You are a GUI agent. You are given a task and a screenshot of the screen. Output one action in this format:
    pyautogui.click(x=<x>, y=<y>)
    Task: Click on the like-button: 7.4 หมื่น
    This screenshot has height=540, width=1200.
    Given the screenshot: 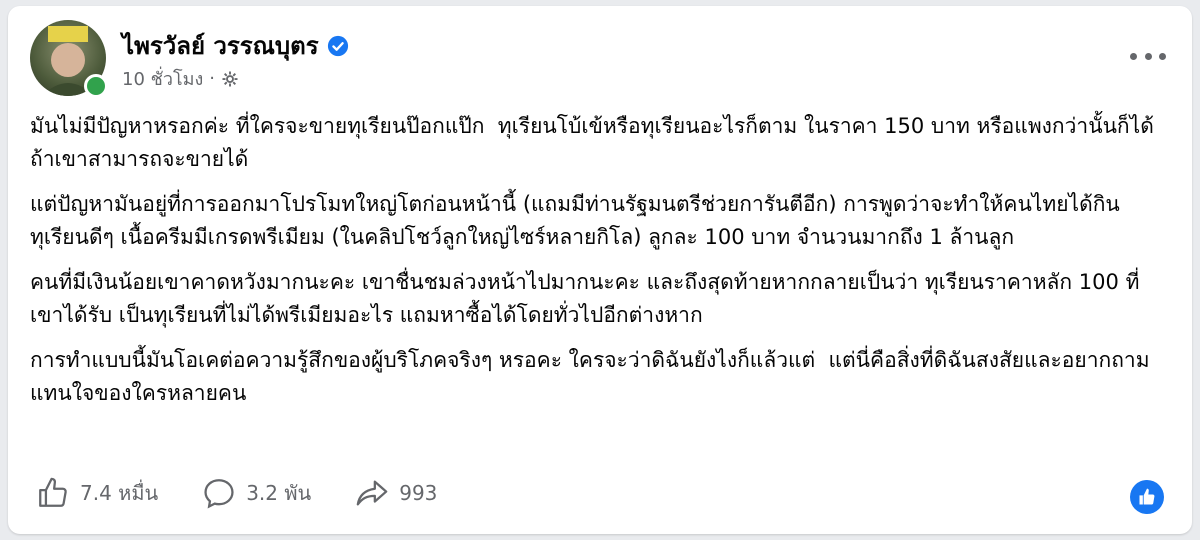 What is the action you would take?
    pyautogui.click(x=97, y=493)
    